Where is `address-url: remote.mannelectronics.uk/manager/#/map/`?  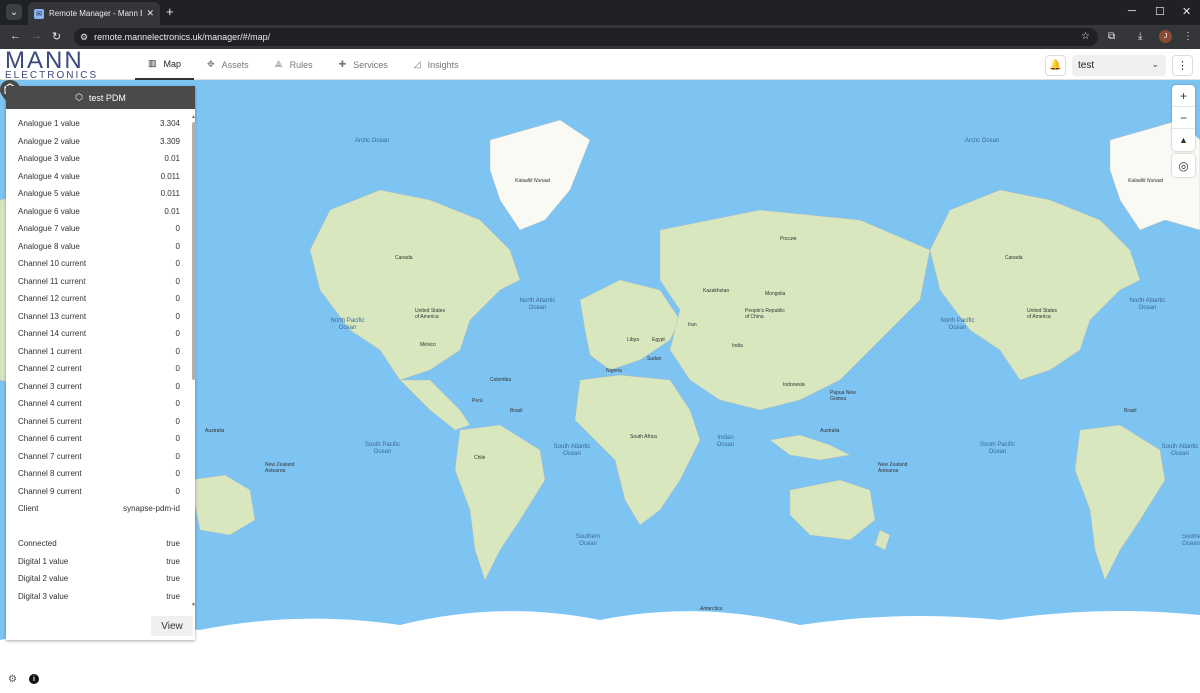 address-url: remote.mannelectronics.uk/manager/#/map/ is located at coordinates (182, 37).